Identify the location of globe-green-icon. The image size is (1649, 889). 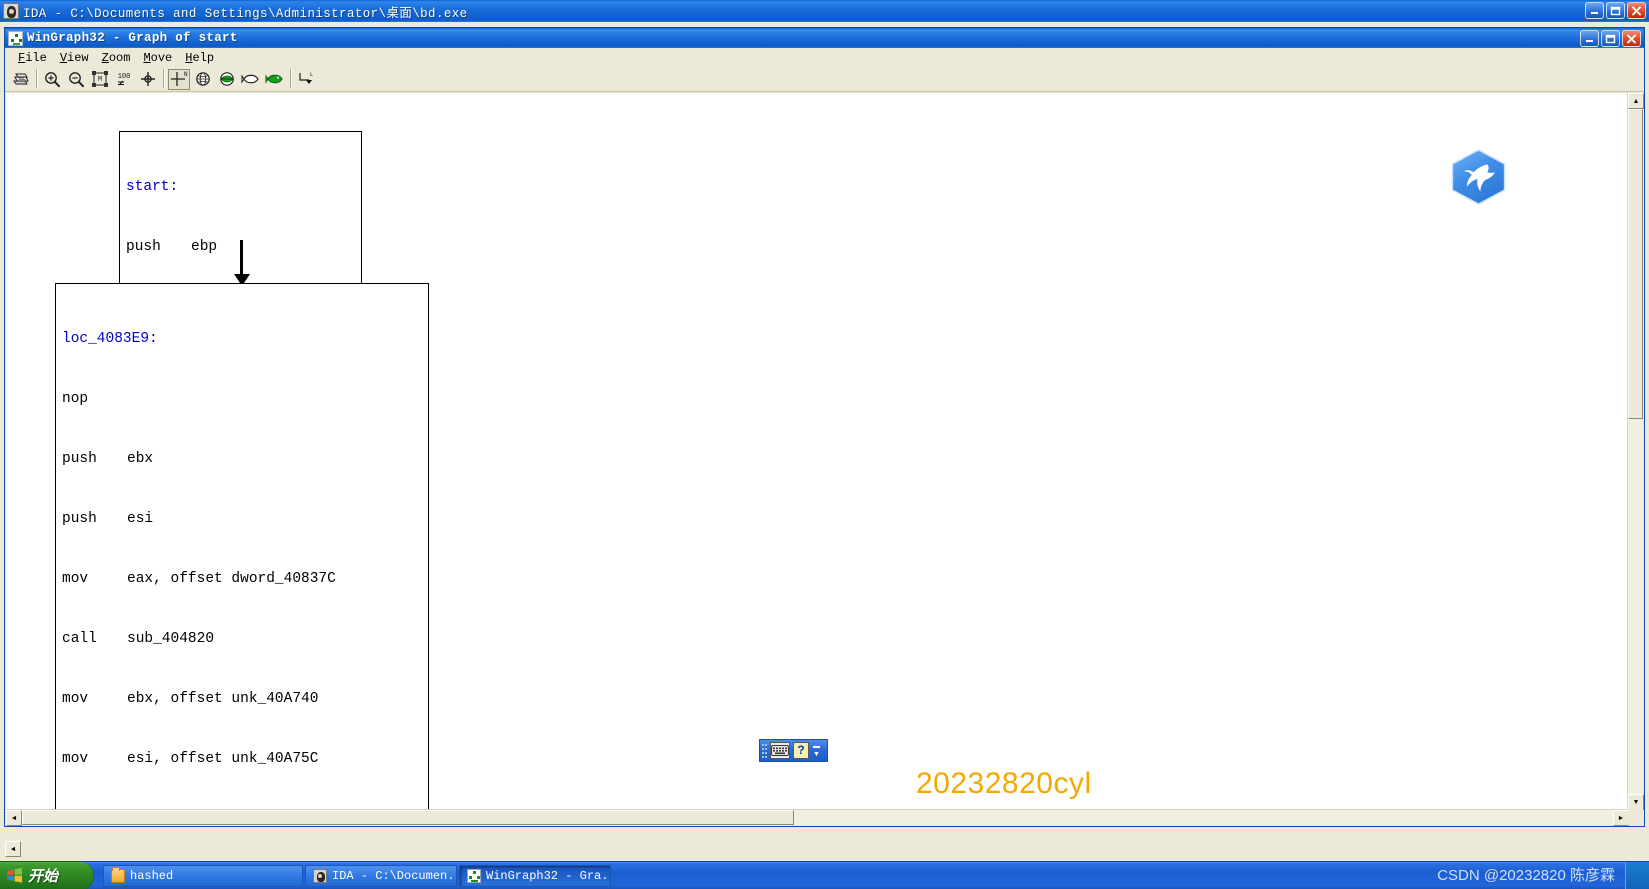
(227, 79).